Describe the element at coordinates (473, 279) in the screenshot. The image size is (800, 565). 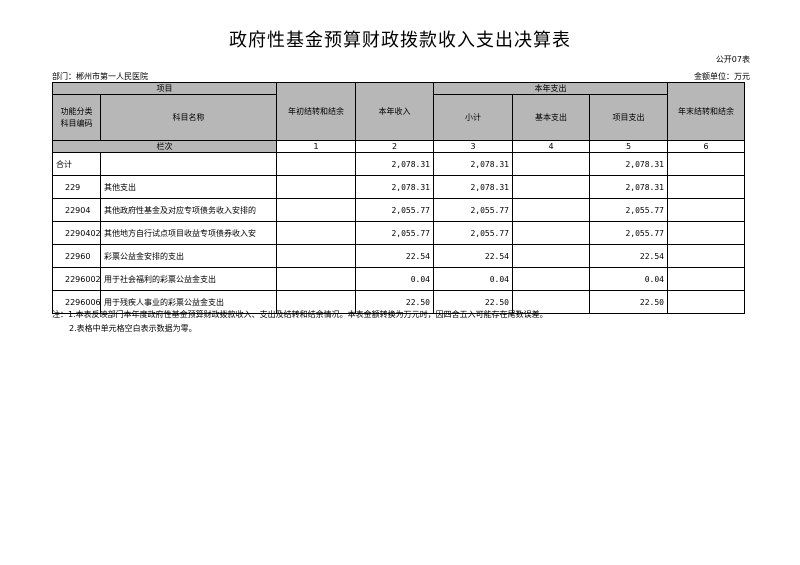
I see `row-subtotal: 0.04` at that location.